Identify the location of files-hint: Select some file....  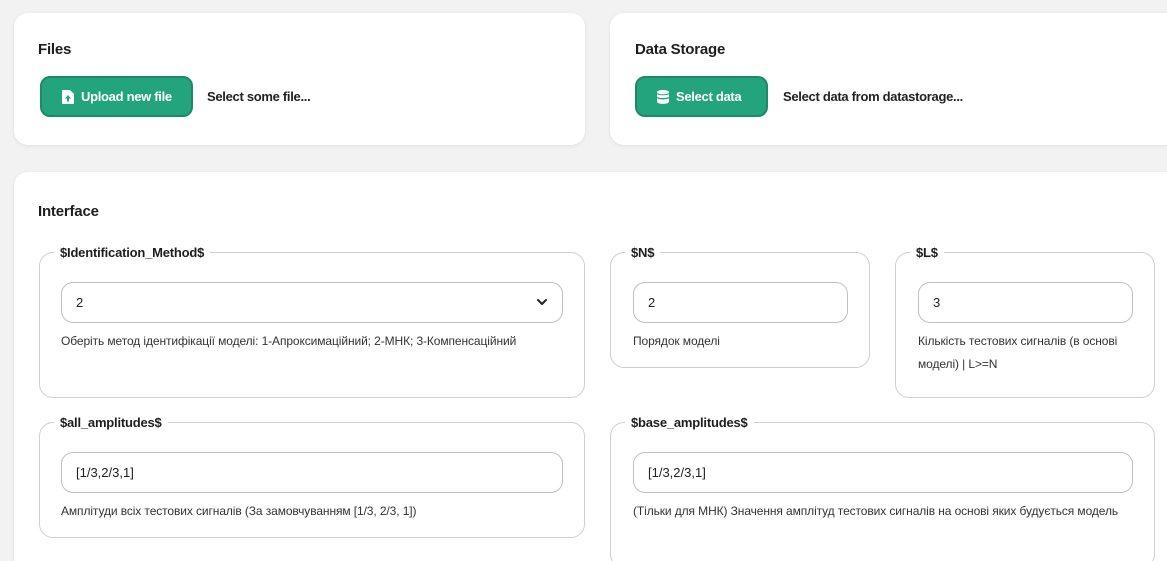
(259, 96).